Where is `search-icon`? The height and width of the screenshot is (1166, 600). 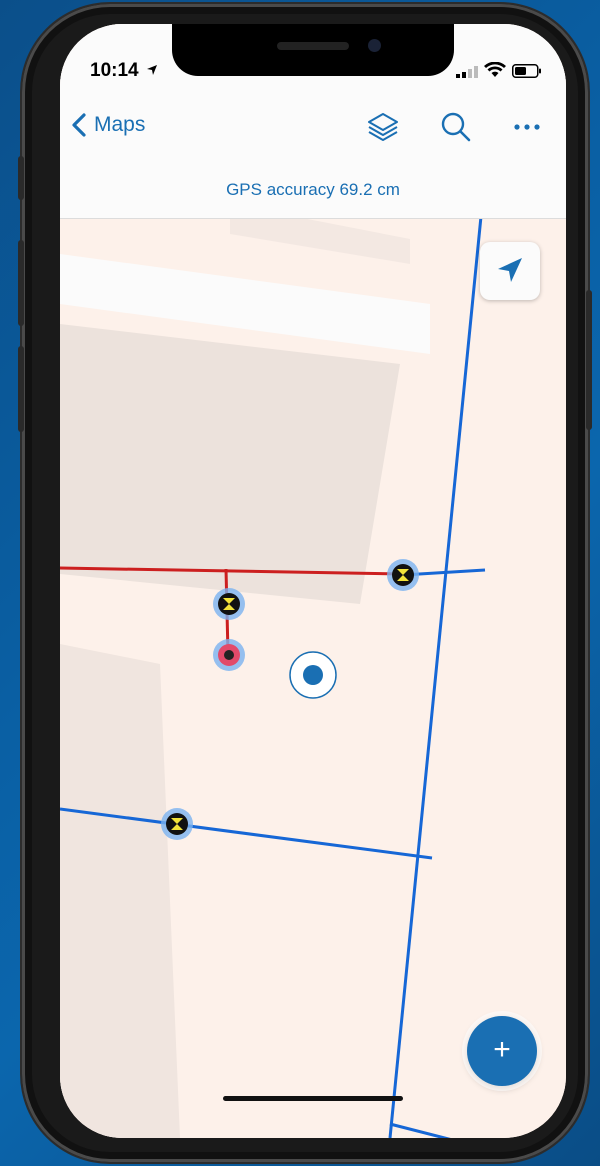 search-icon is located at coordinates (456, 127).